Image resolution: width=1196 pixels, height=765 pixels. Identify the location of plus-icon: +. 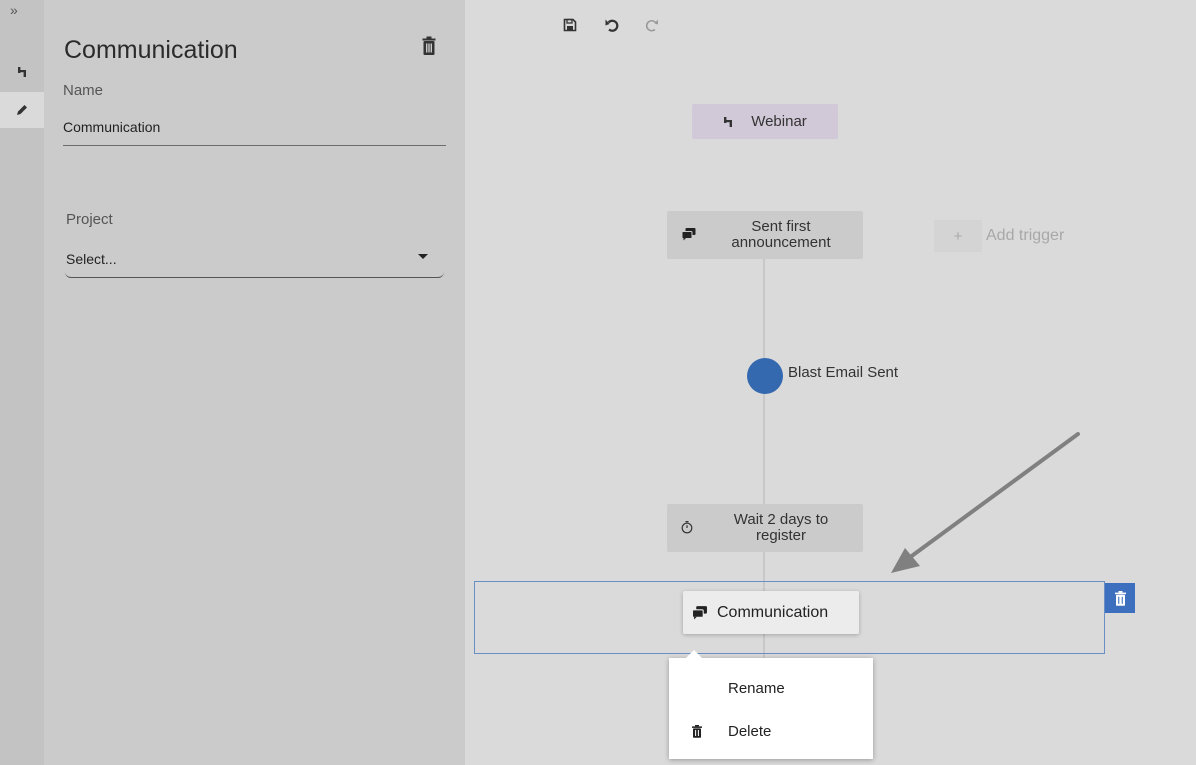
(958, 236).